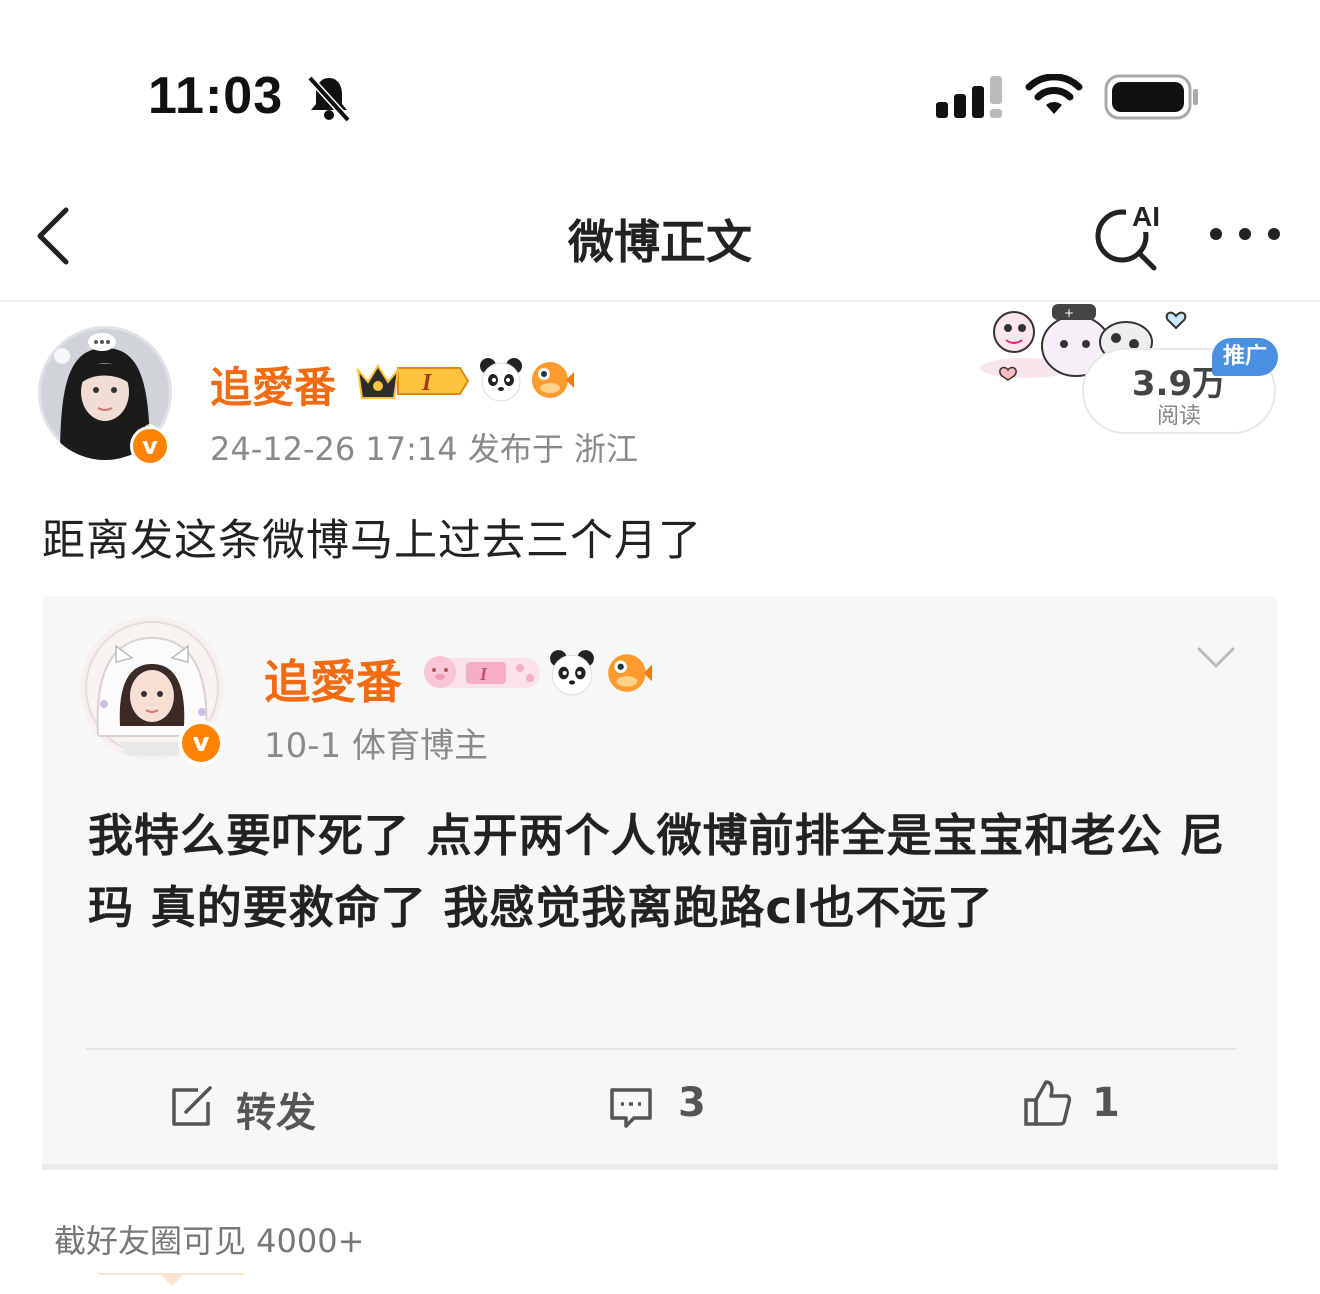  I want to click on comment-icon, so click(631, 1108).